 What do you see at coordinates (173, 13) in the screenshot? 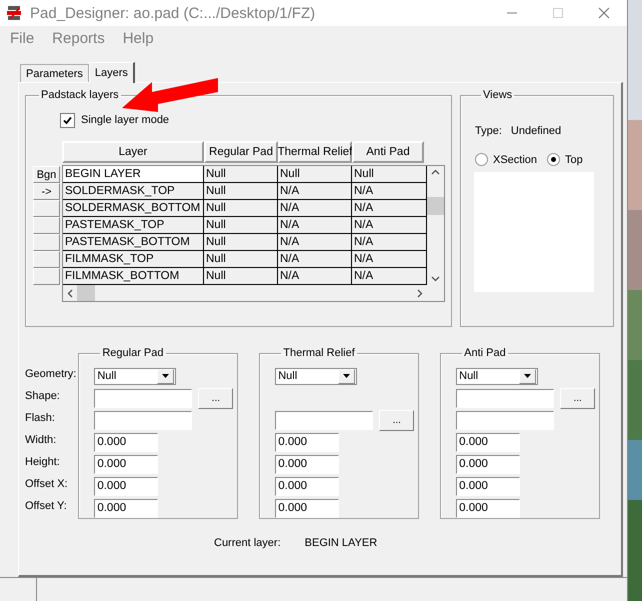
I see `window-title: Pad_Designer: ao.pad (C:.../Desktop/1/FZ)` at bounding box center [173, 13].